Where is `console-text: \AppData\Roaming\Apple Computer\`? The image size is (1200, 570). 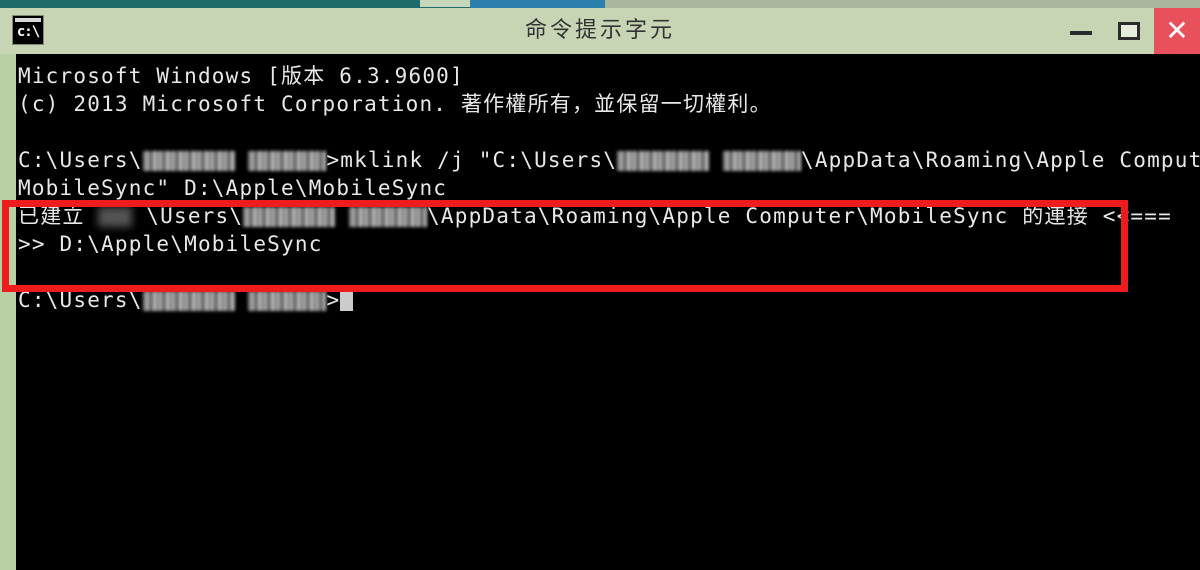 console-text: \AppData\Roaming\Apple Computer\ is located at coordinates (1000, 160).